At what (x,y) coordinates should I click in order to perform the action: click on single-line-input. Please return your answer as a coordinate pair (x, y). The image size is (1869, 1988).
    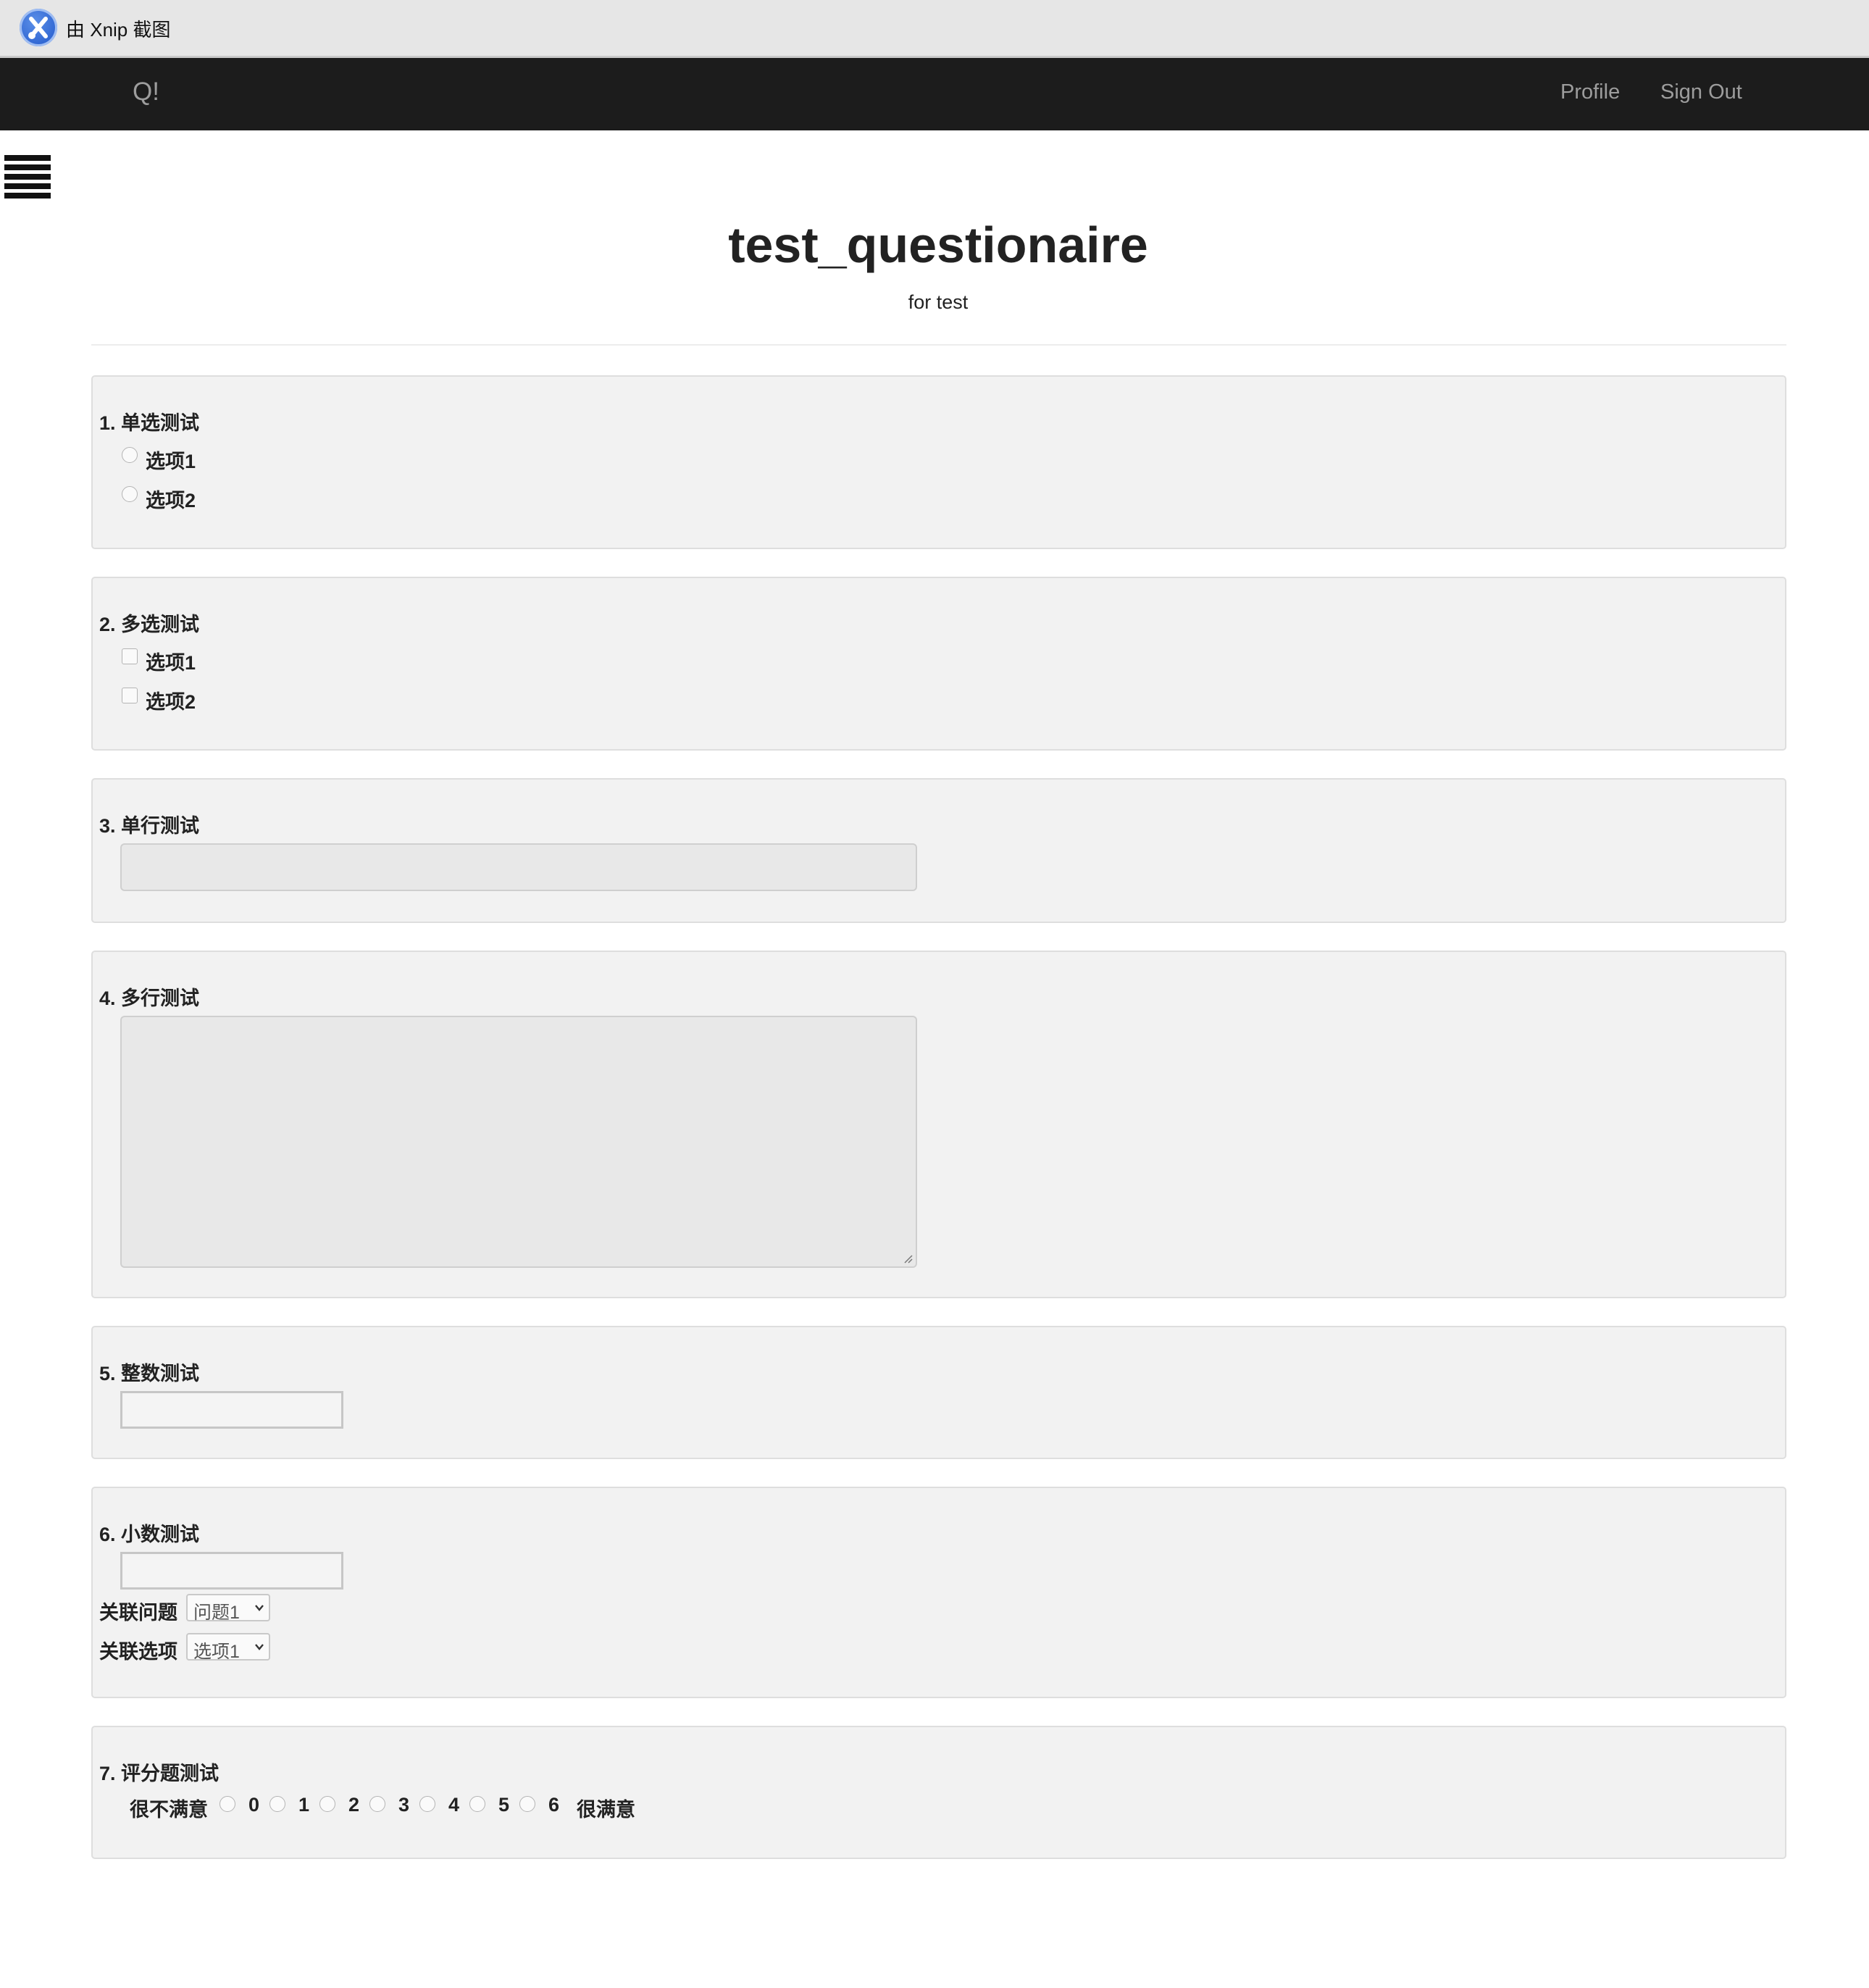
    Looking at the image, I should click on (518, 867).